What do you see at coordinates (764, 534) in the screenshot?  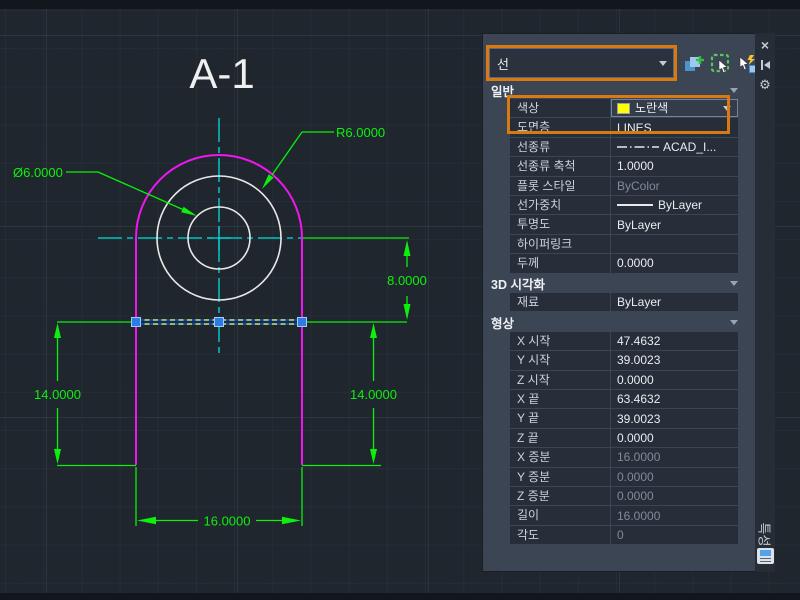 I see `palette-title: 특성` at bounding box center [764, 534].